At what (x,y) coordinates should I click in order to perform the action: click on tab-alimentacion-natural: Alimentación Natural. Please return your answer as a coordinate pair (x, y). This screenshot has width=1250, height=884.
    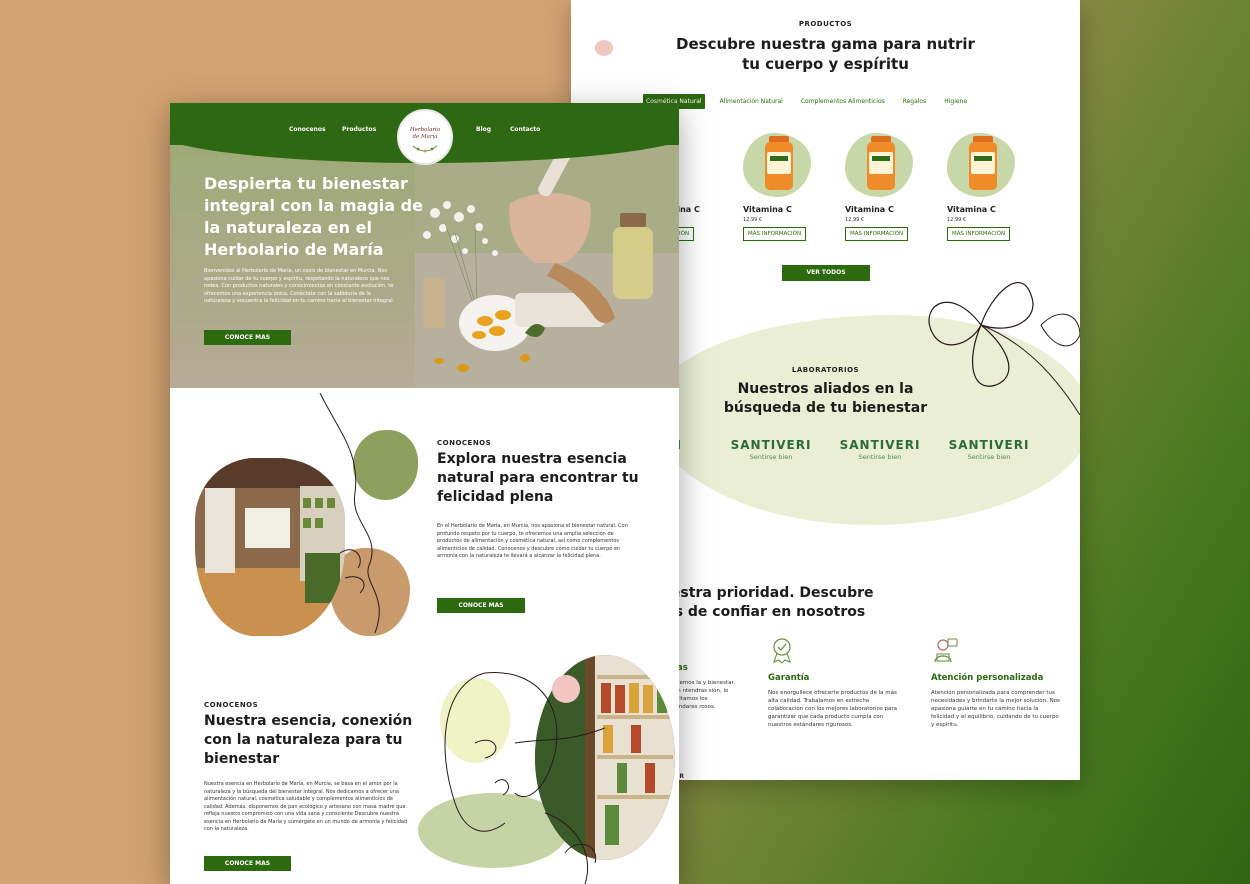
    Looking at the image, I should click on (751, 101).